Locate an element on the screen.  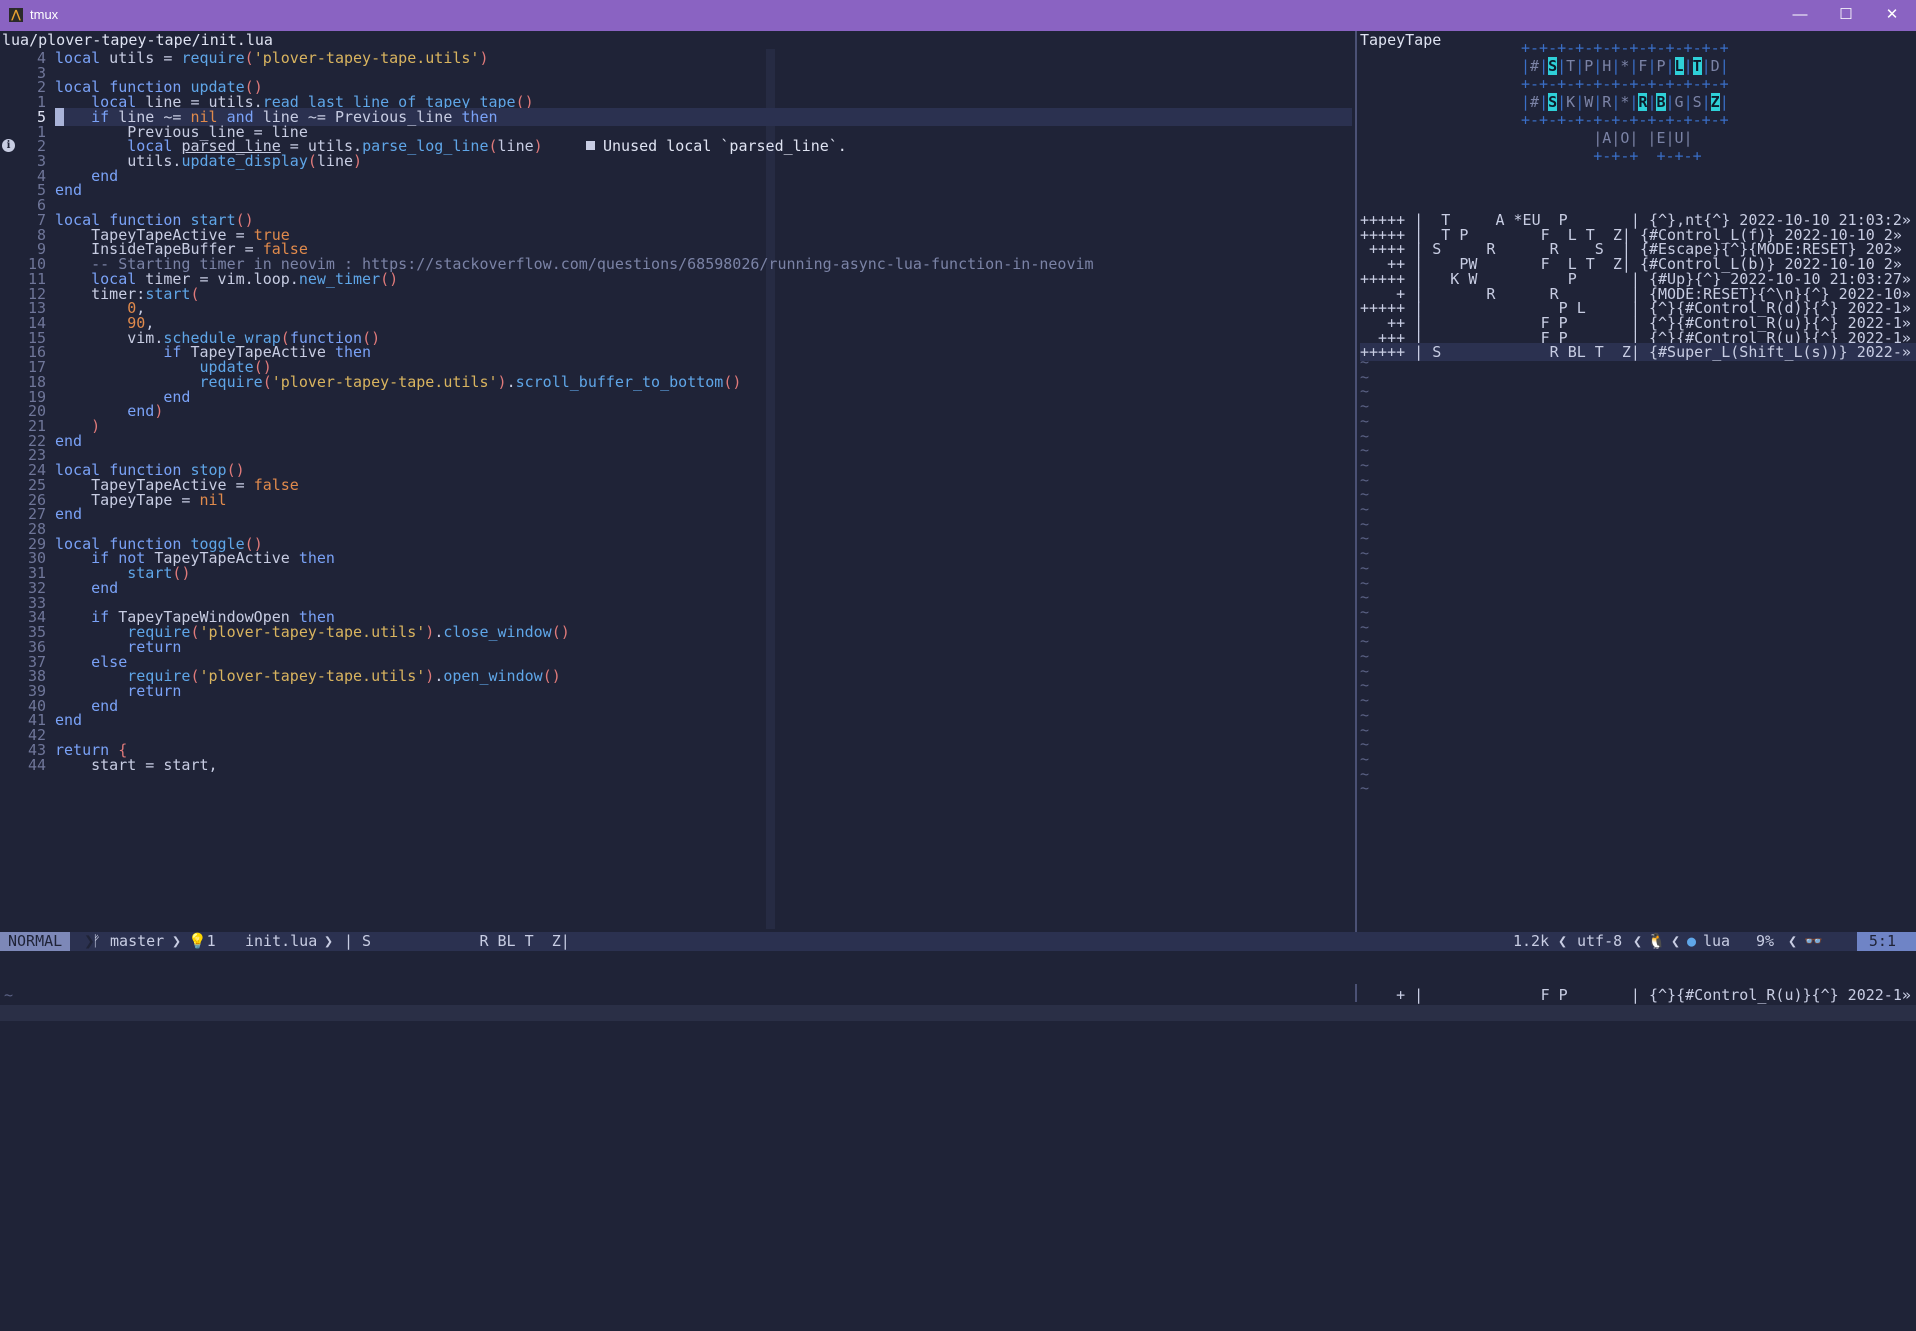
git-branch: ᚠ master is located at coordinates (128, 941).